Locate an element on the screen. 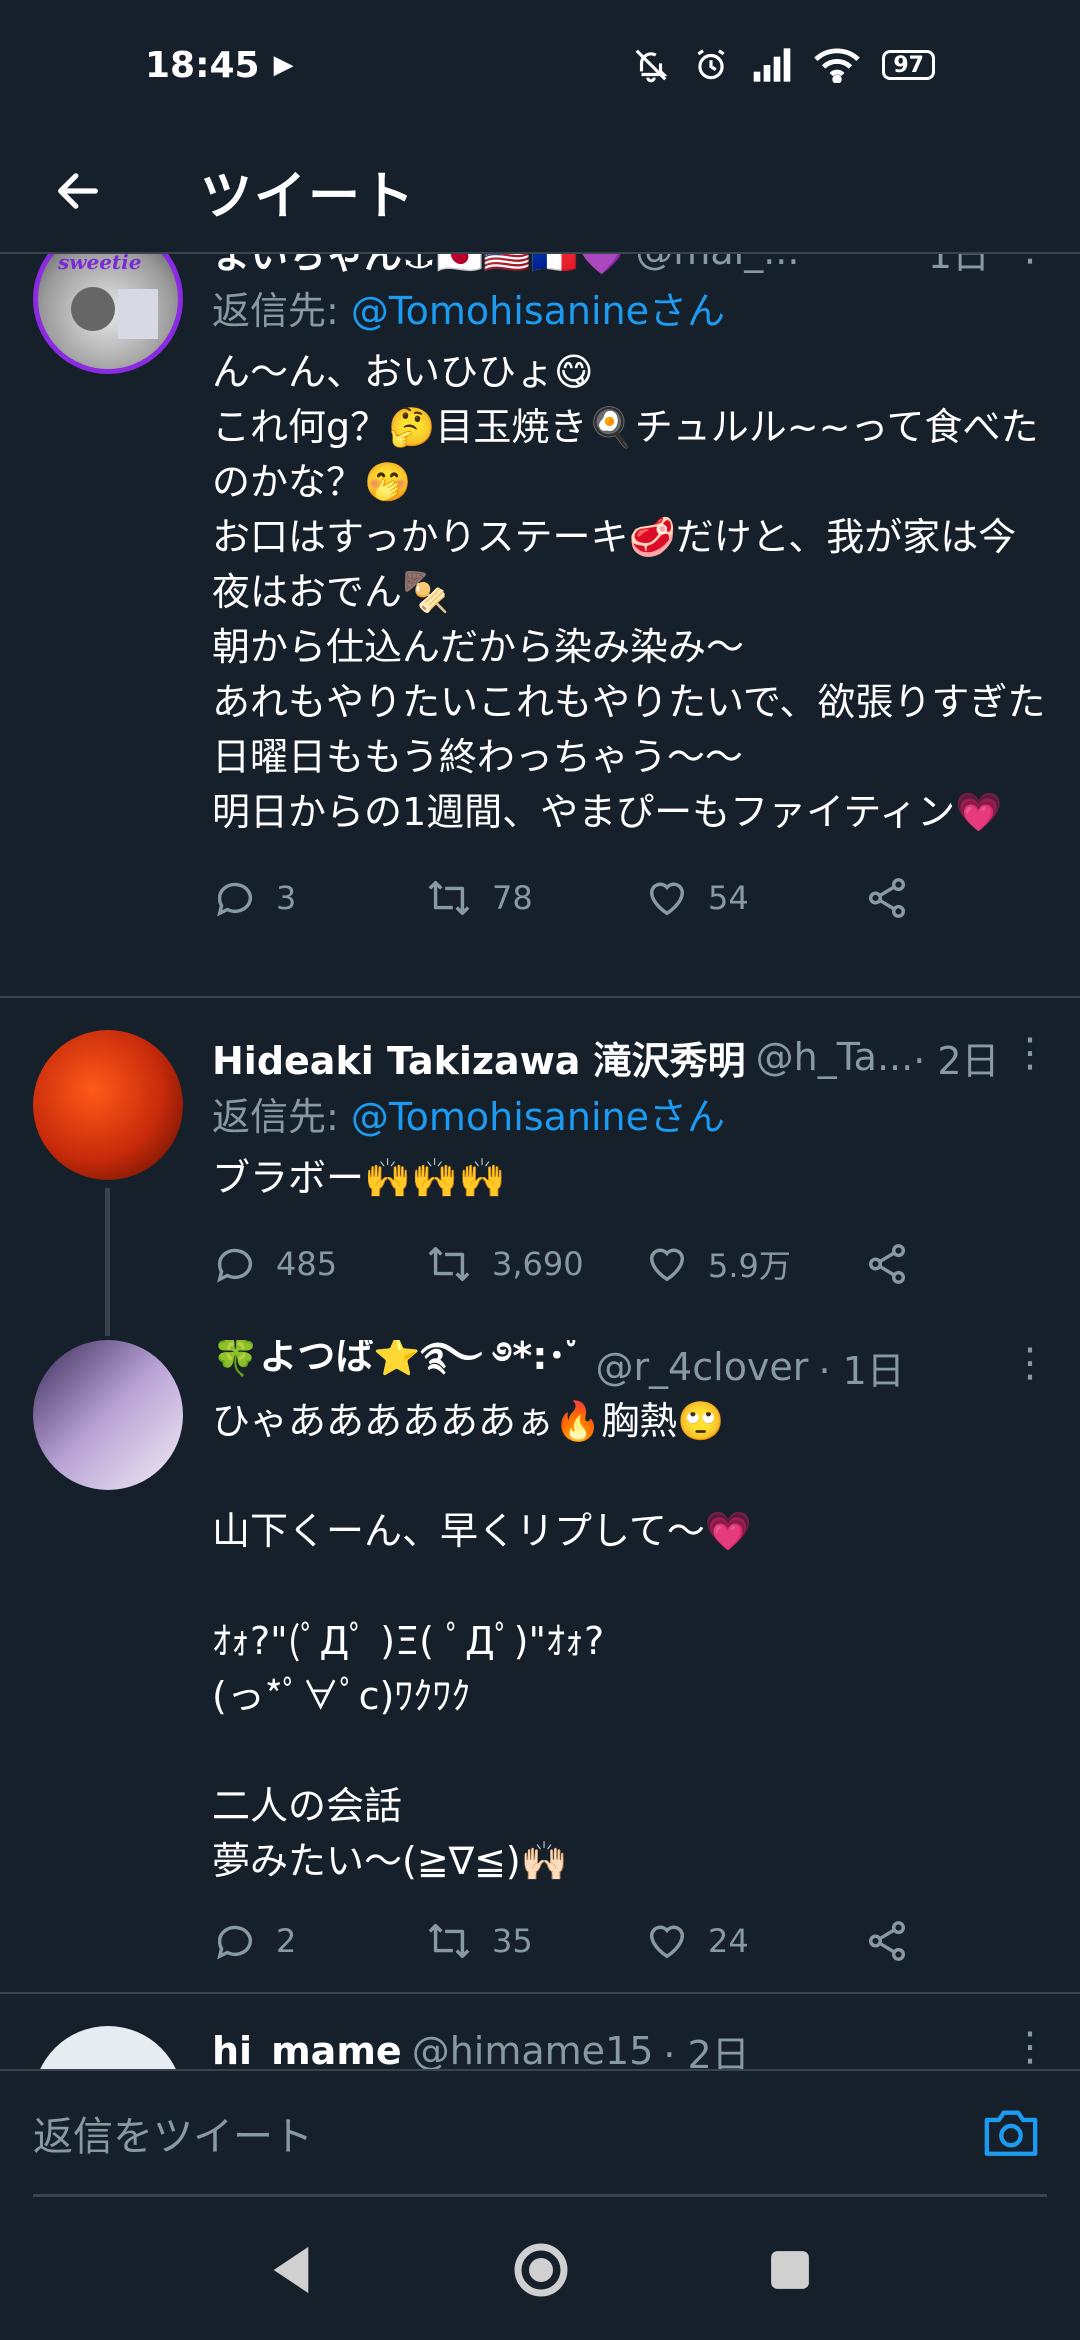 This screenshot has height=2340, width=1080. back-arrow-icon is located at coordinates (77, 191).